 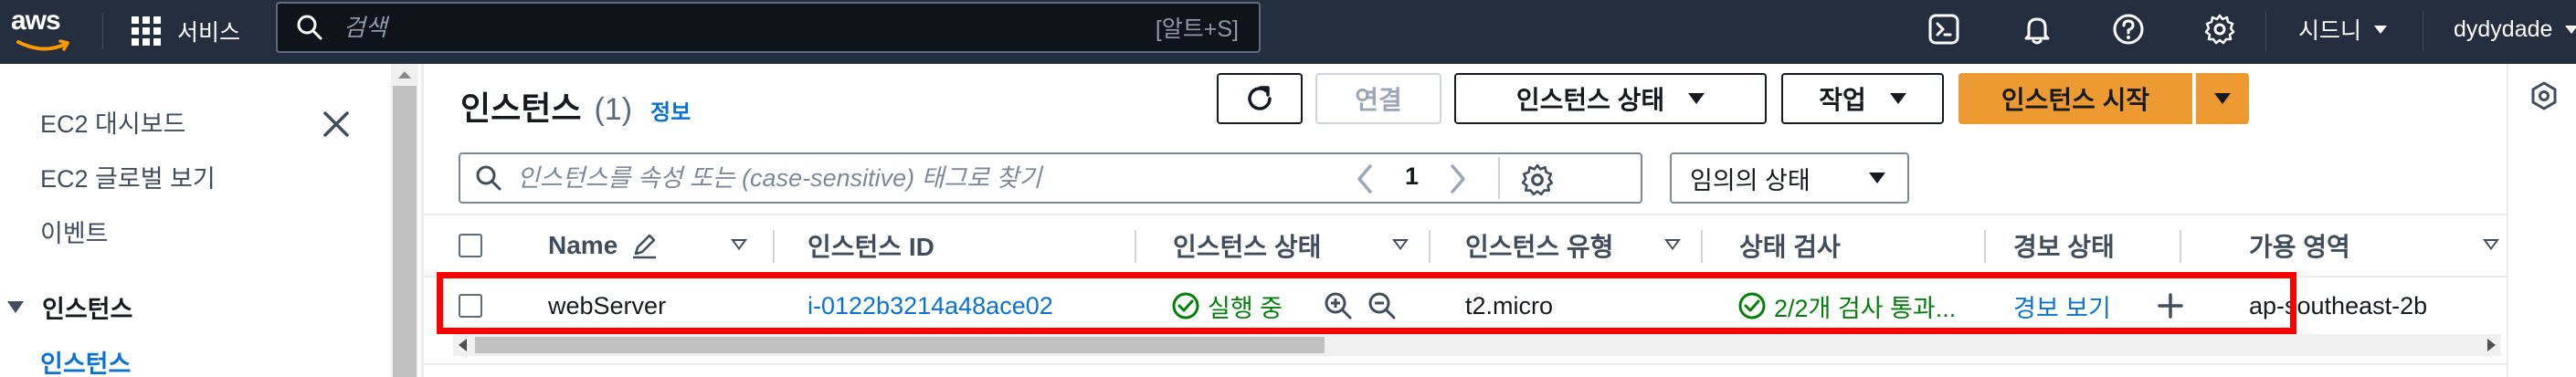 I want to click on view-alarms-link: 경보 보기, so click(x=2062, y=306).